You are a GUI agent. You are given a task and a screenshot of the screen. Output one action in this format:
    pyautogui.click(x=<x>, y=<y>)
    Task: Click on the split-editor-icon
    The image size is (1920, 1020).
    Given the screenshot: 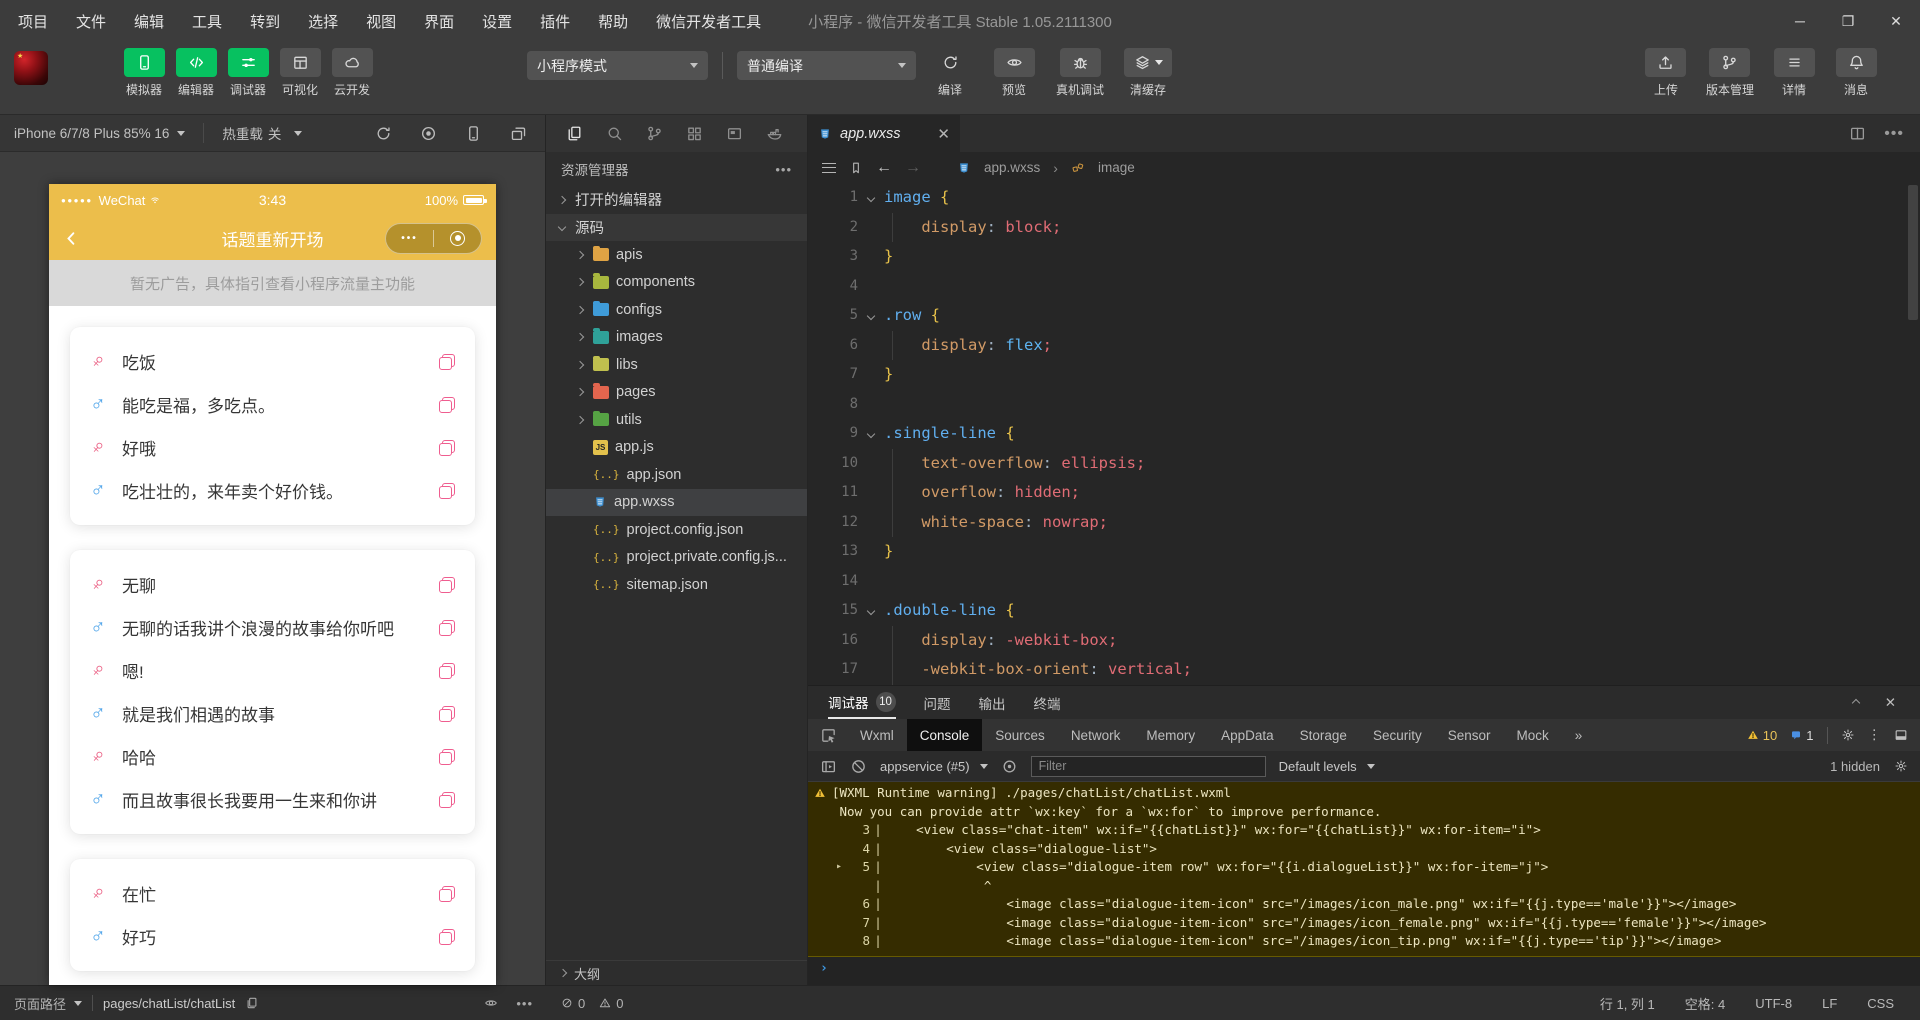 What is the action you would take?
    pyautogui.click(x=1857, y=133)
    